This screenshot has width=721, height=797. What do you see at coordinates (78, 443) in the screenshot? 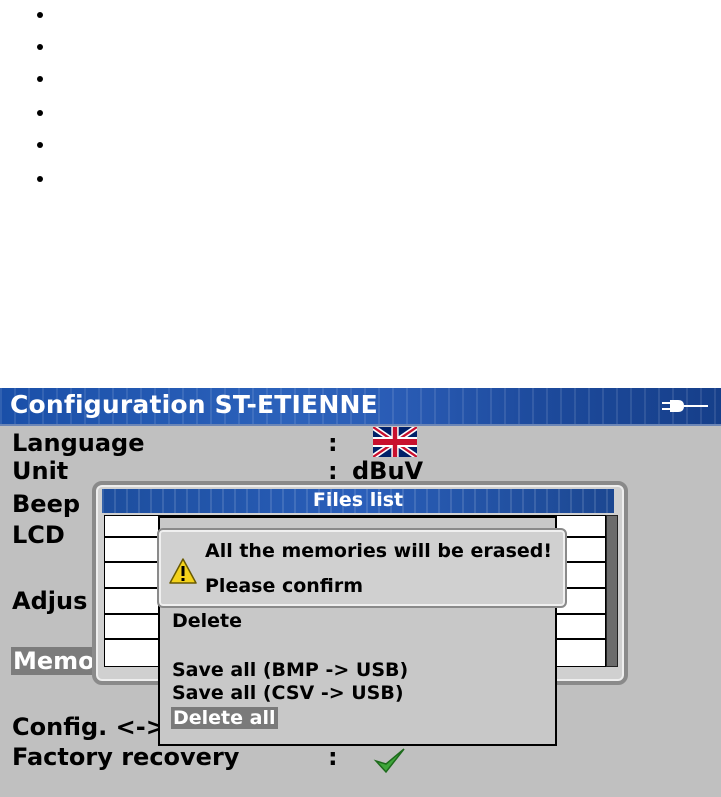
I see `language-label: Language` at bounding box center [78, 443].